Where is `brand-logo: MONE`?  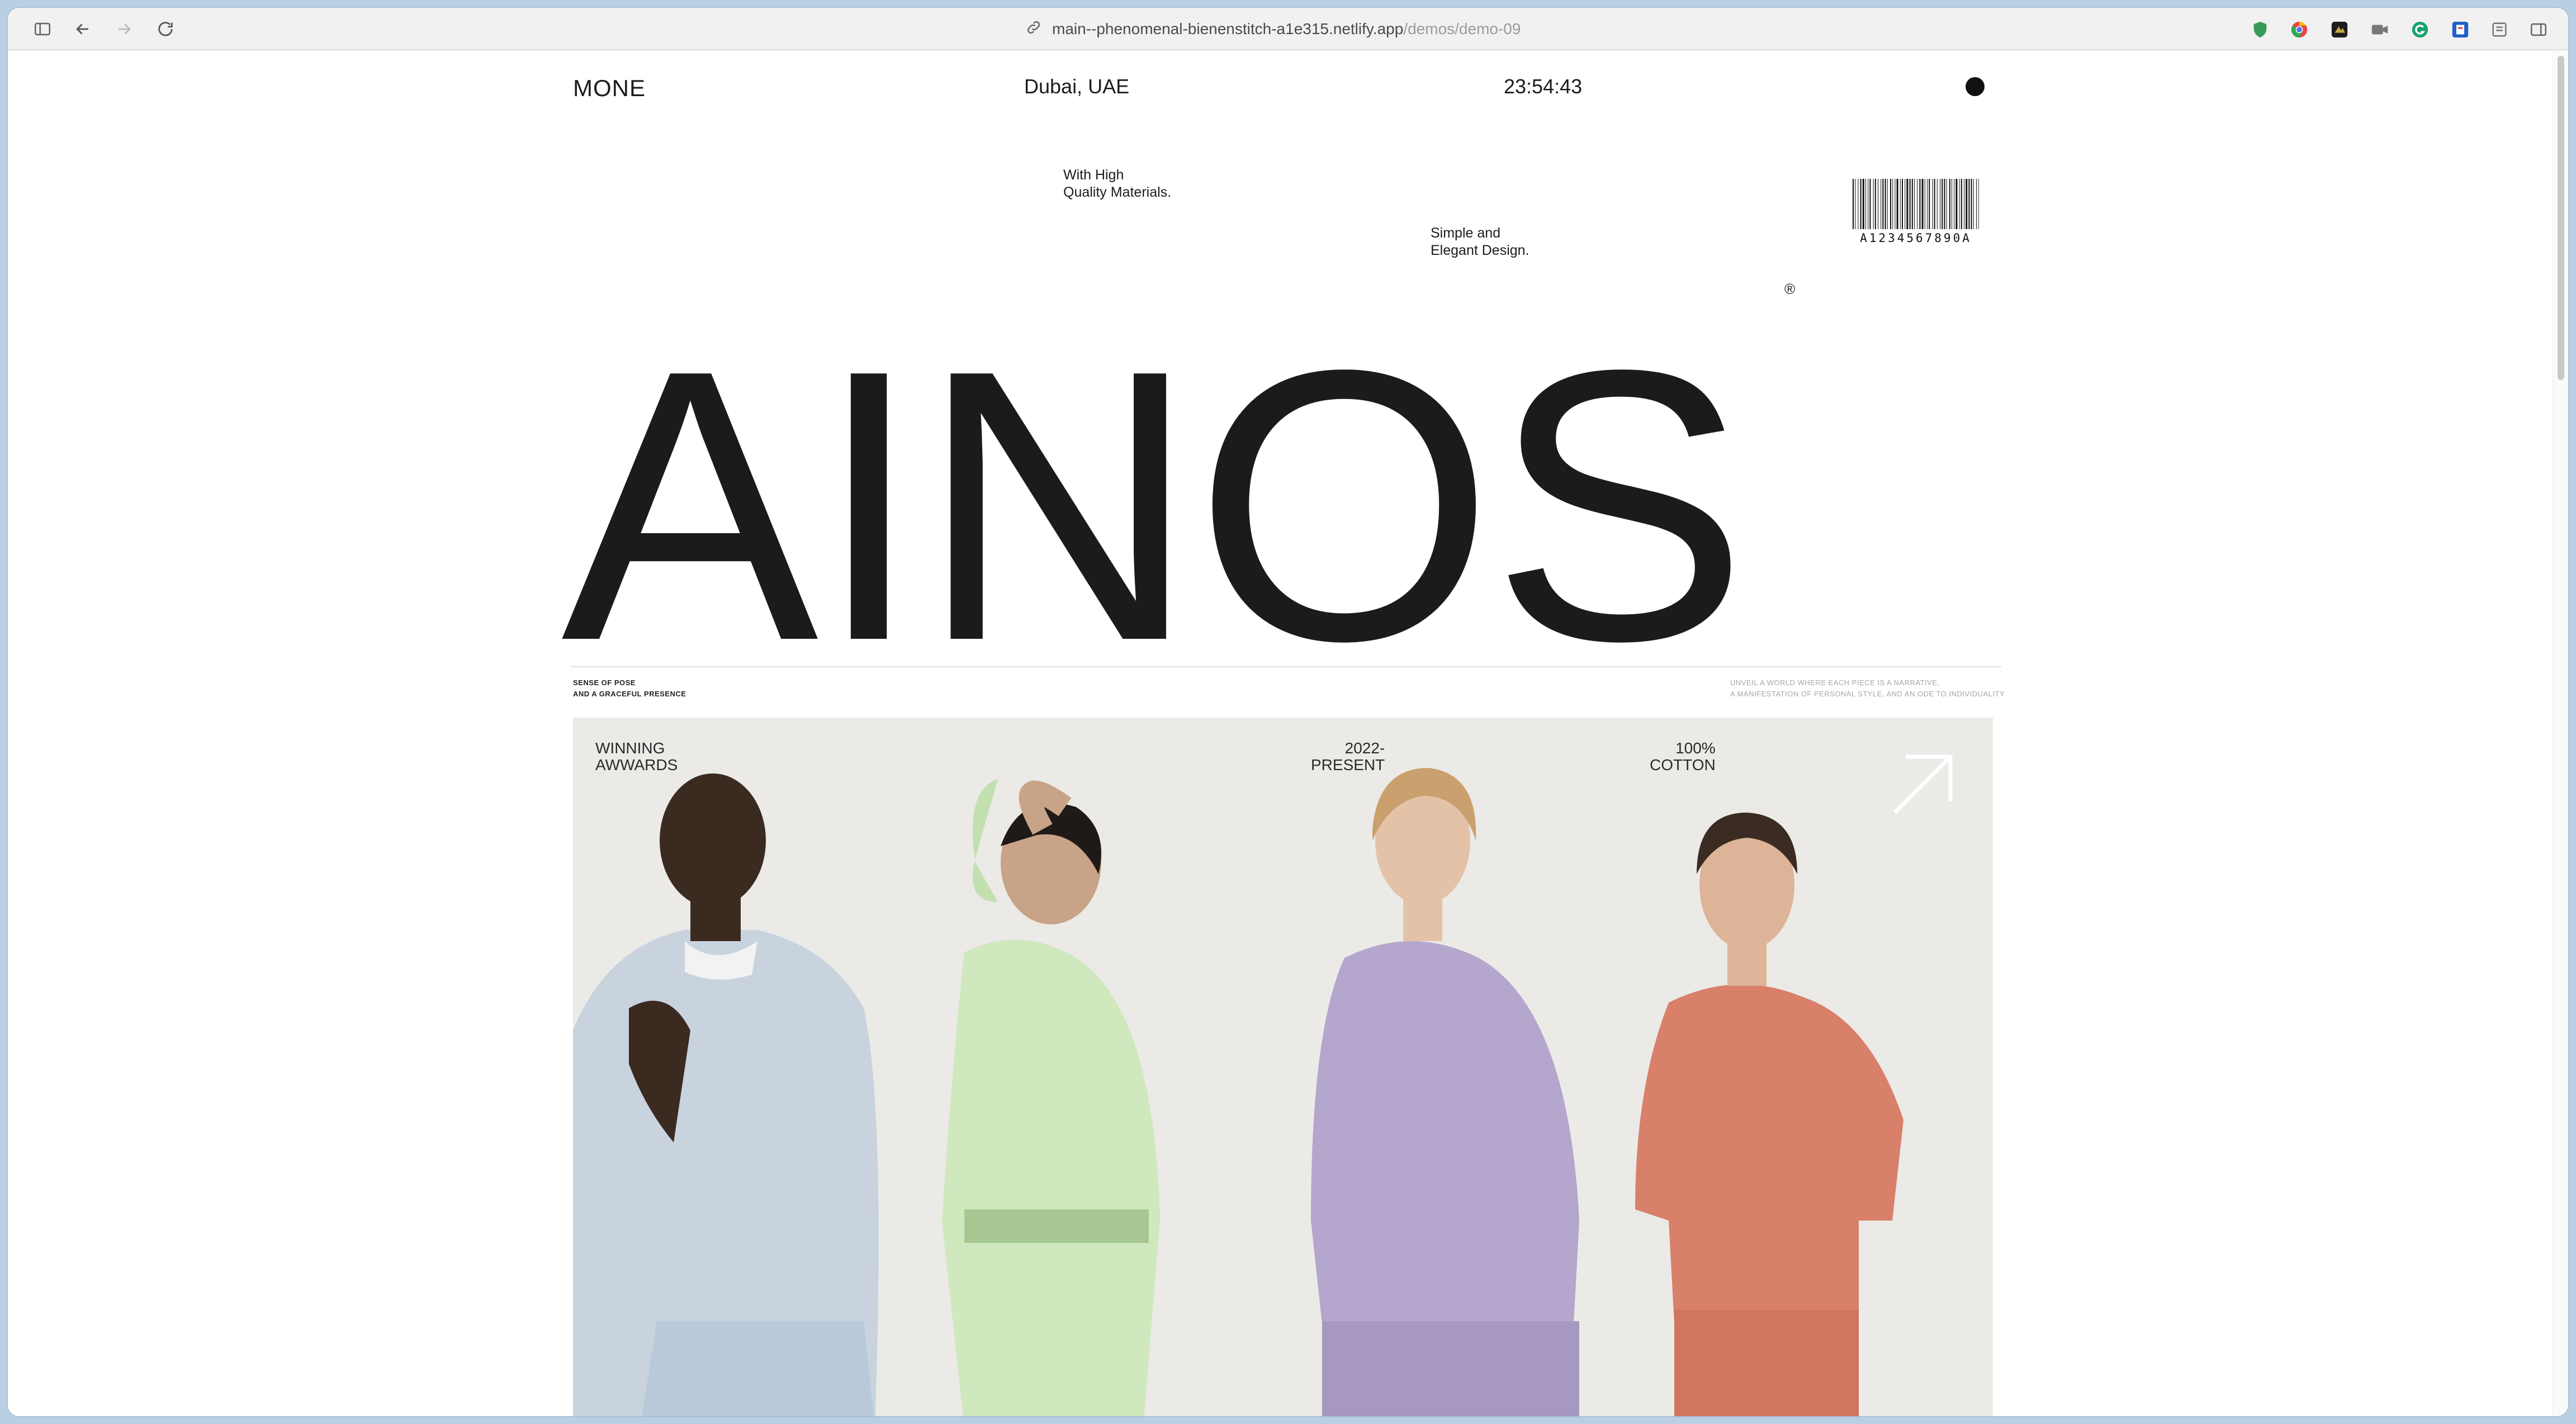
brand-logo: MONE is located at coordinates (609, 88).